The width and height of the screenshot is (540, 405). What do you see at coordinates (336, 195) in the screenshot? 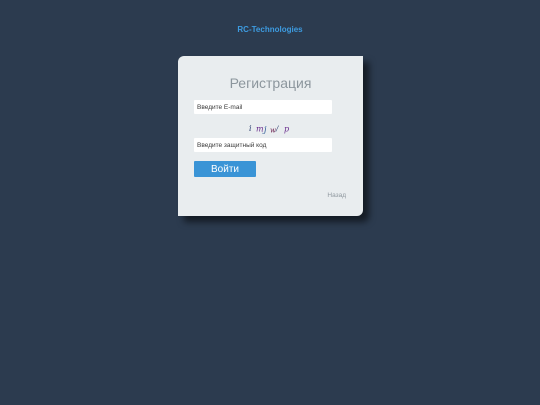
I see `back-link: Назад` at bounding box center [336, 195].